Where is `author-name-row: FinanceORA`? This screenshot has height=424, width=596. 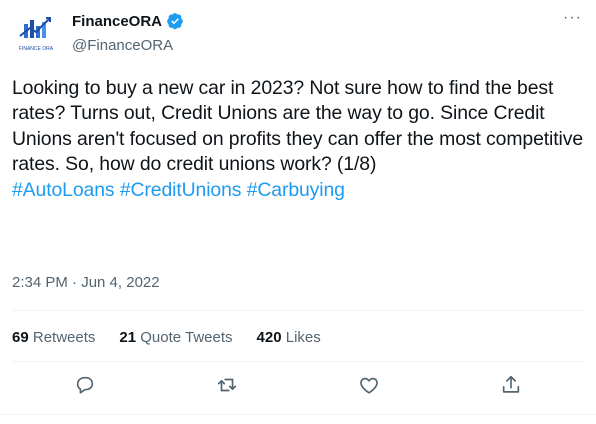
author-name-row: FinanceORA is located at coordinates (128, 21).